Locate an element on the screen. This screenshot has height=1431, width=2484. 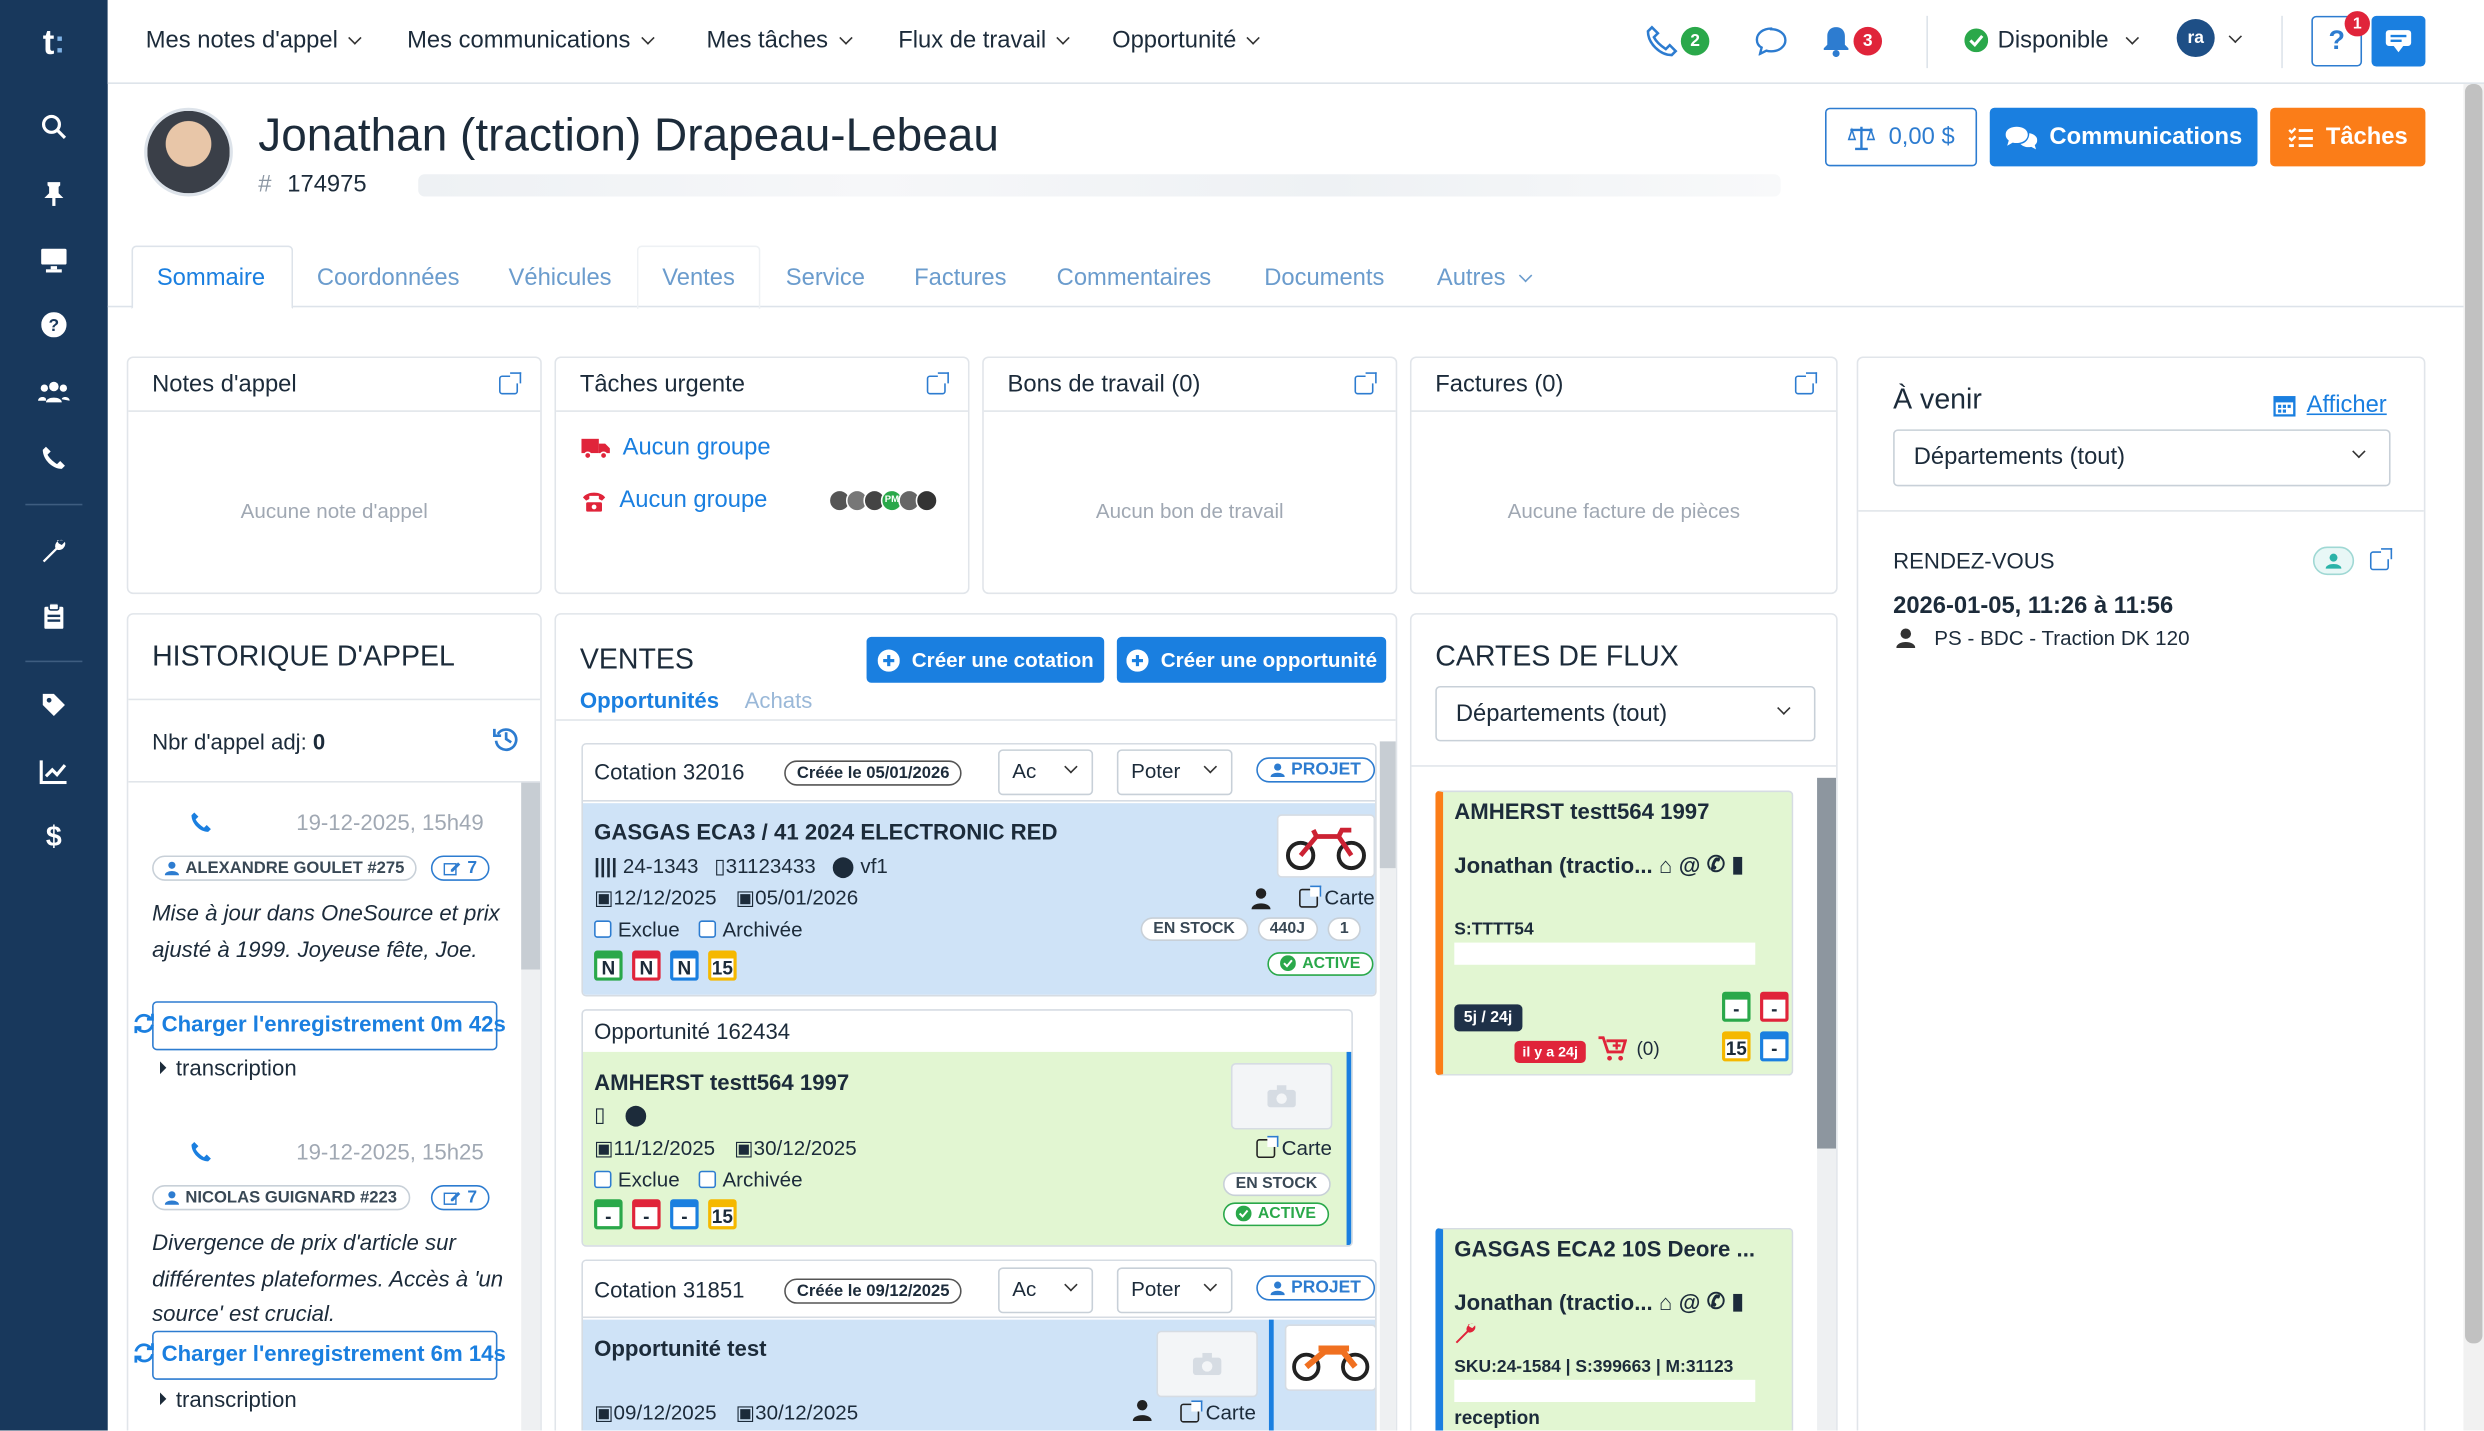
dollar-icon: $ is located at coordinates (54, 836).